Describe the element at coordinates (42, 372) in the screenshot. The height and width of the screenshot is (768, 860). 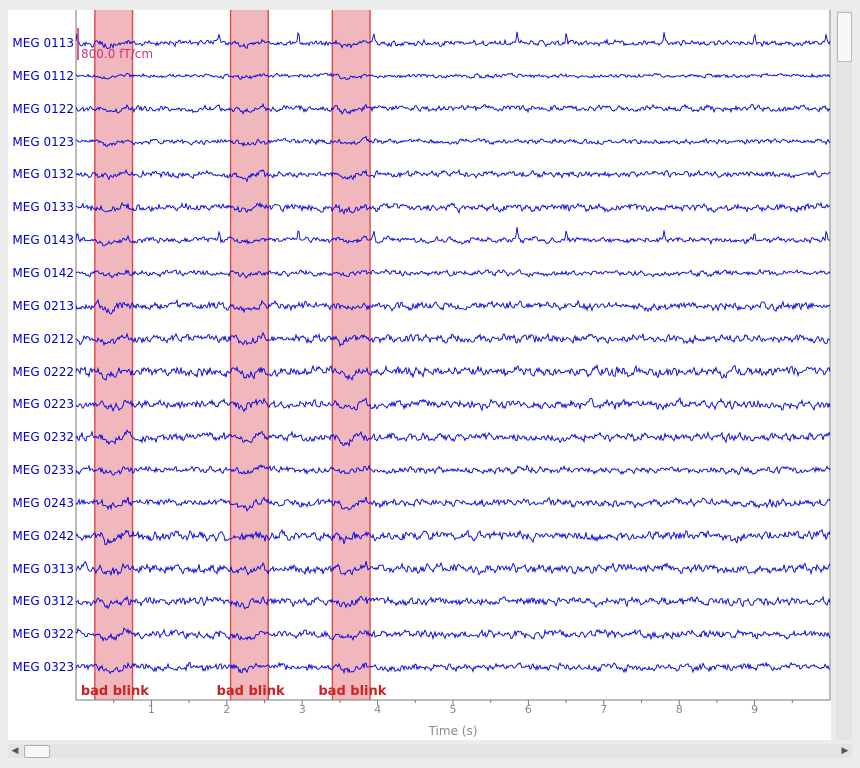
I see `channel-label: MEG 0222` at that location.